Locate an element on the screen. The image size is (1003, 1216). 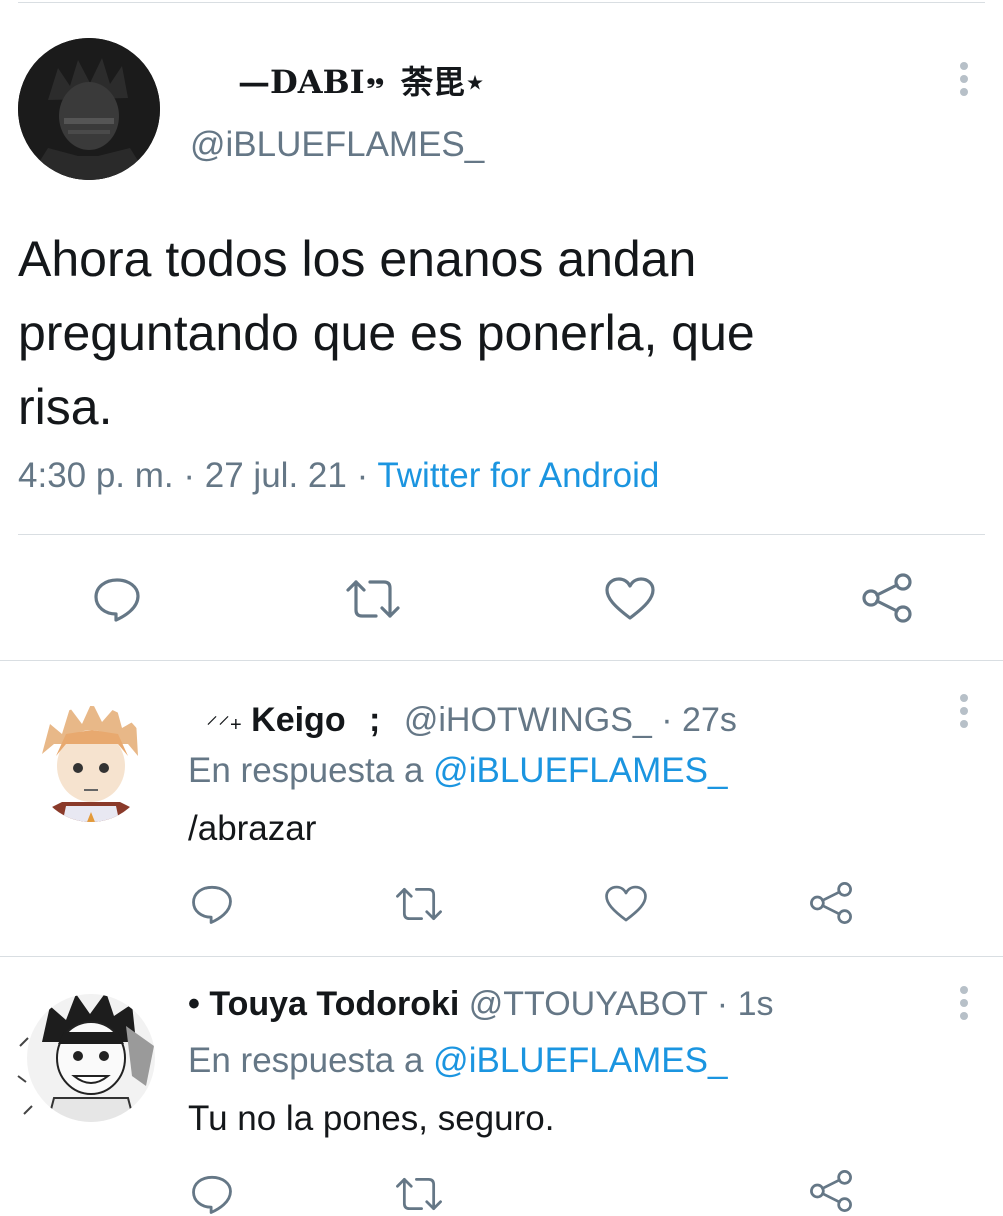
avatar-keigo is located at coordinates (91, 764).